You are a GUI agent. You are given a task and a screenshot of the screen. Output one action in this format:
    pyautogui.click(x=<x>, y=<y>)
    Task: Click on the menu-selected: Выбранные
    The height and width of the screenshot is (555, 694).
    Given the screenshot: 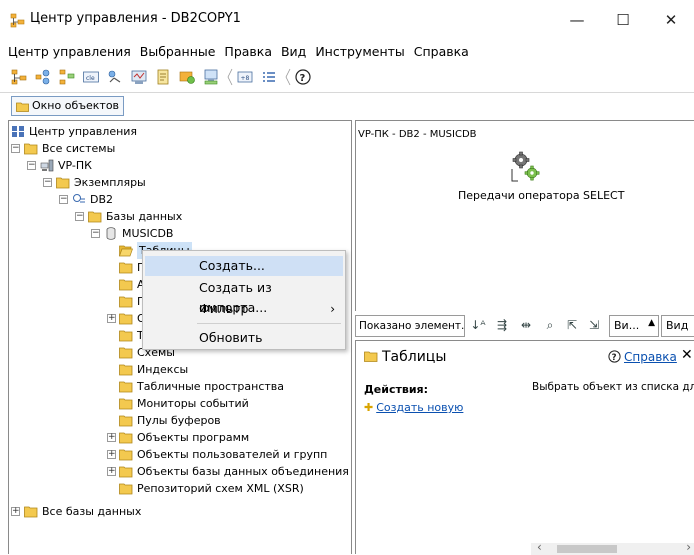 What is the action you would take?
    pyautogui.click(x=178, y=51)
    